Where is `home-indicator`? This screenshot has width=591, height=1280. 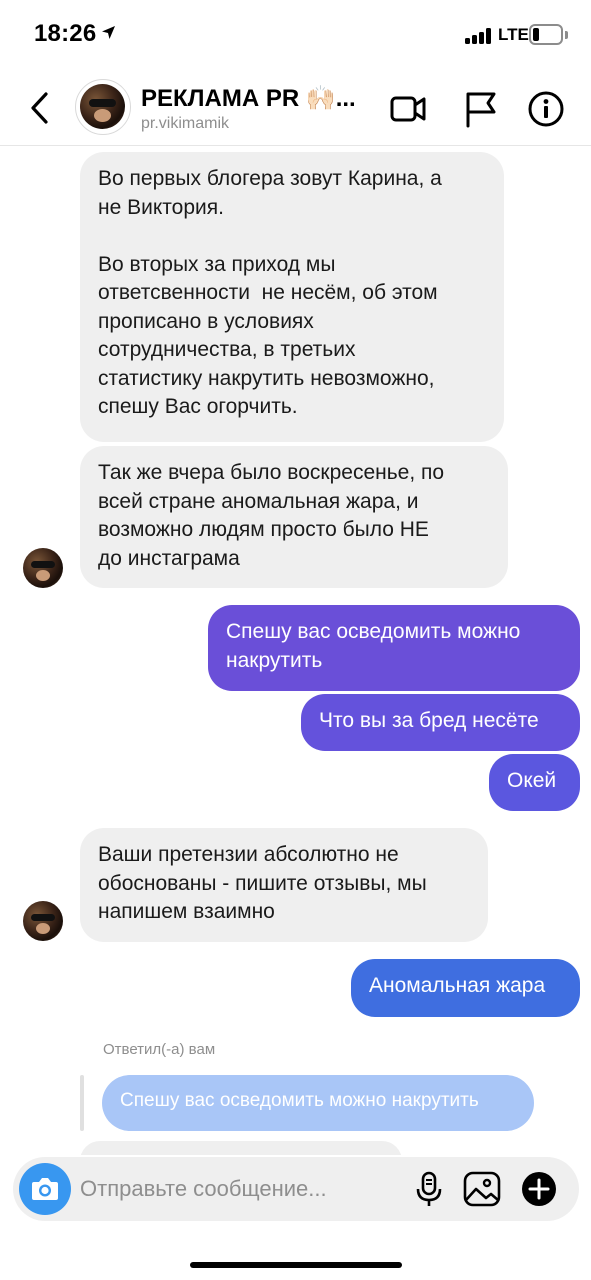
home-indicator is located at coordinates (296, 1265).